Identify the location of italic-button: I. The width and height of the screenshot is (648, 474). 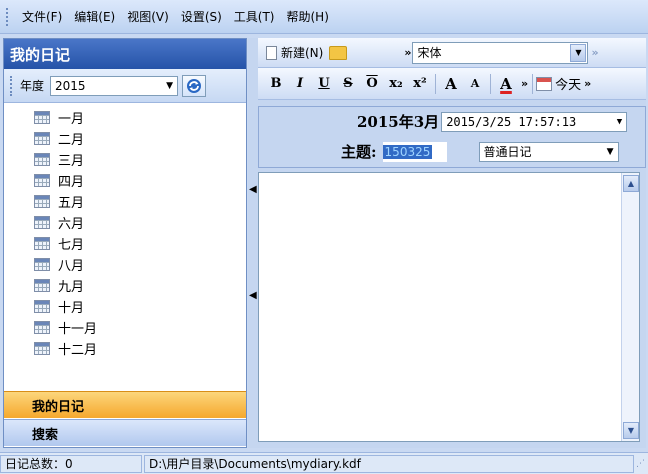
(300, 83).